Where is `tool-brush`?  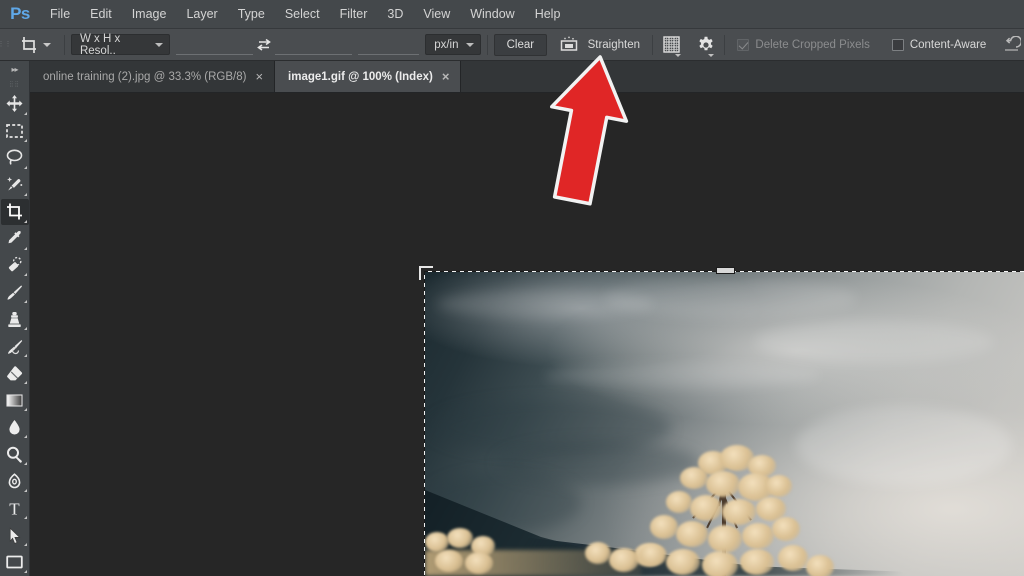
tool-brush is located at coordinates (15, 292).